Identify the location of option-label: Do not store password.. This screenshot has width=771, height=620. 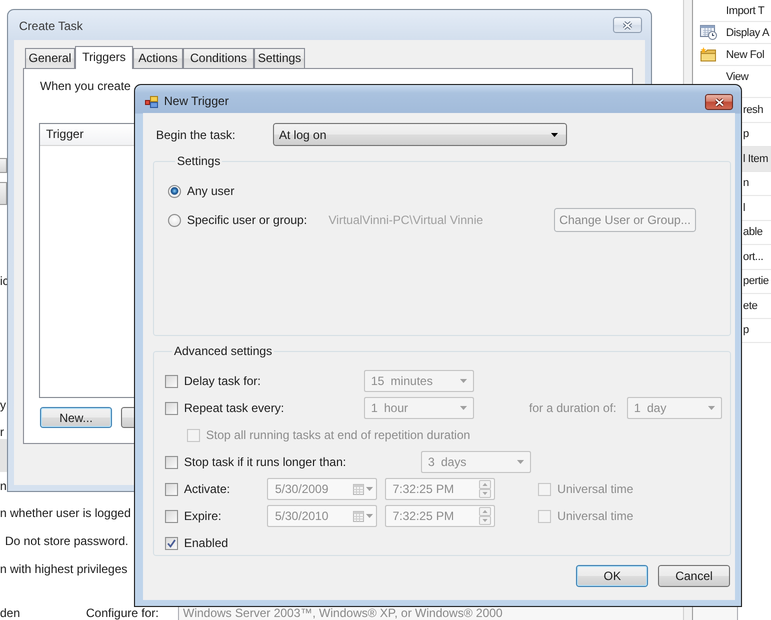
(66, 541).